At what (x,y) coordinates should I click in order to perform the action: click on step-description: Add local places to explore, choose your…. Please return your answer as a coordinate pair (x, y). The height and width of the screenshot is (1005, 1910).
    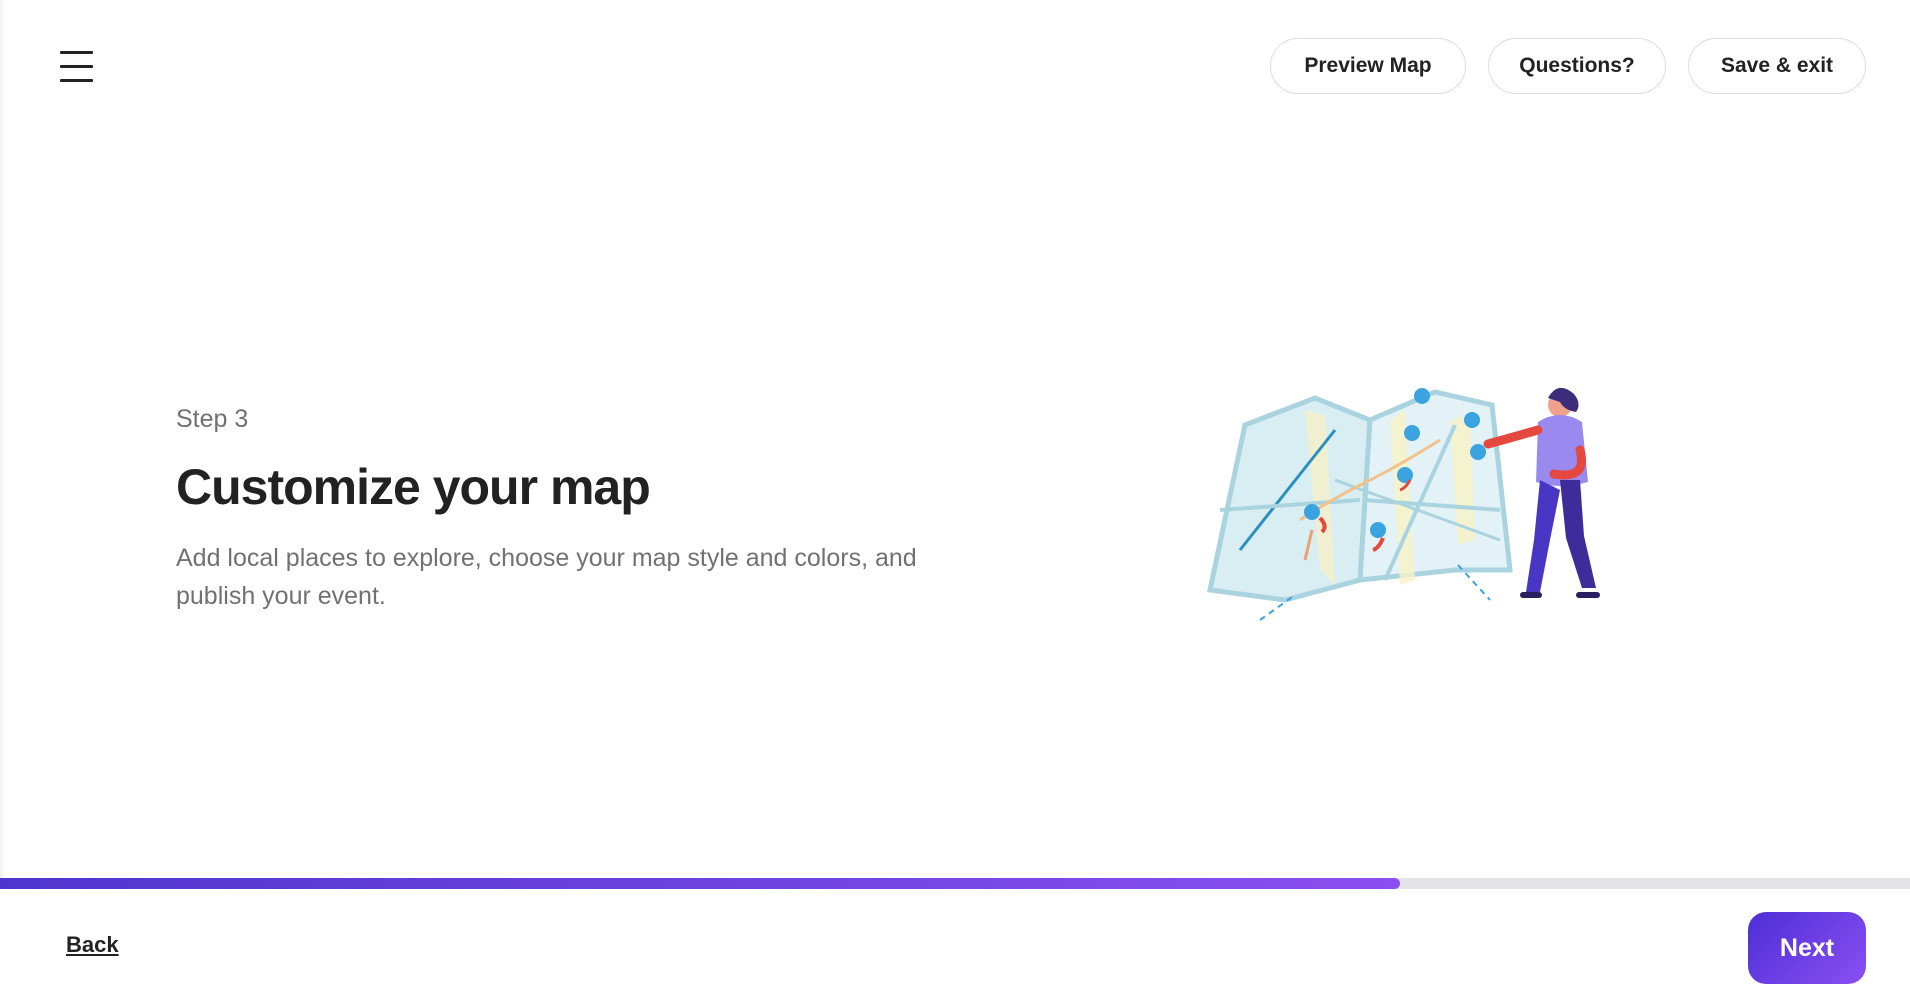
    Looking at the image, I should click on (546, 577).